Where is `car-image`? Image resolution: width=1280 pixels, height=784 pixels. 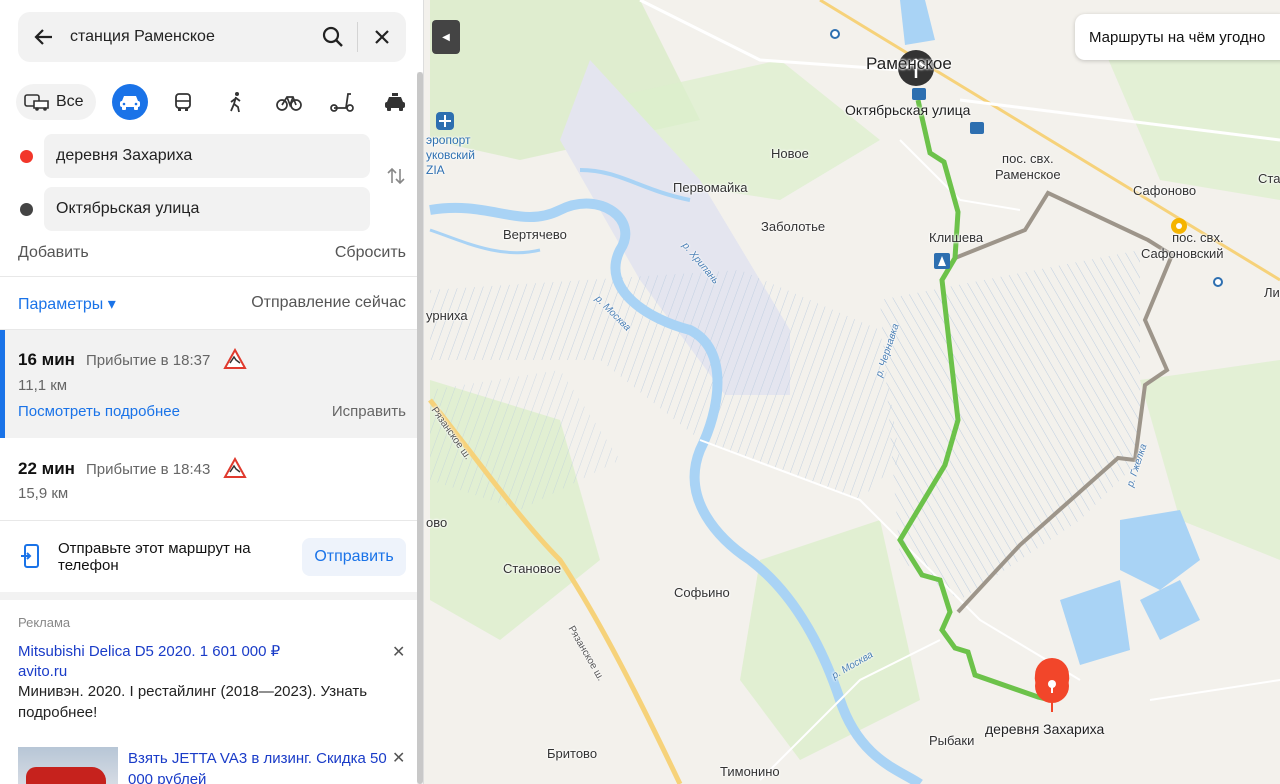
car-image is located at coordinates (66, 775).